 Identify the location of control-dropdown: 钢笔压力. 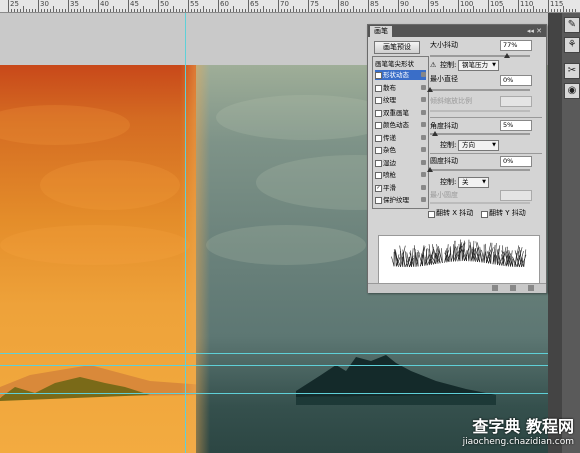
(478, 65).